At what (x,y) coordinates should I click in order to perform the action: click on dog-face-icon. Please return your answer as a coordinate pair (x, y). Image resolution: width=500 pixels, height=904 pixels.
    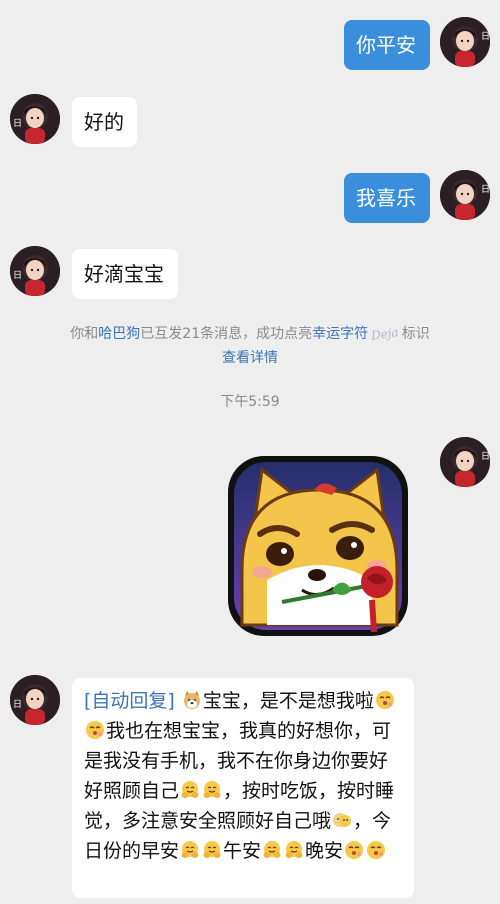
    Looking at the image, I should click on (192, 700).